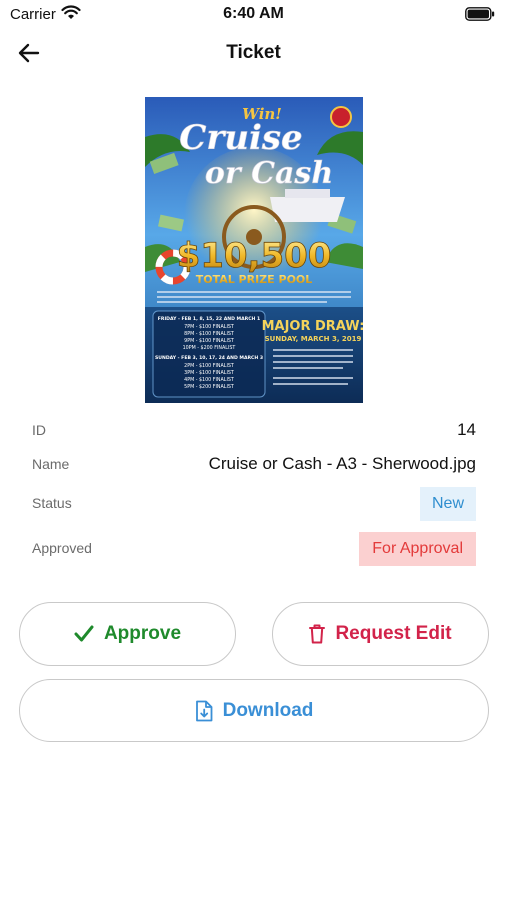  I want to click on trash-icon, so click(317, 634).